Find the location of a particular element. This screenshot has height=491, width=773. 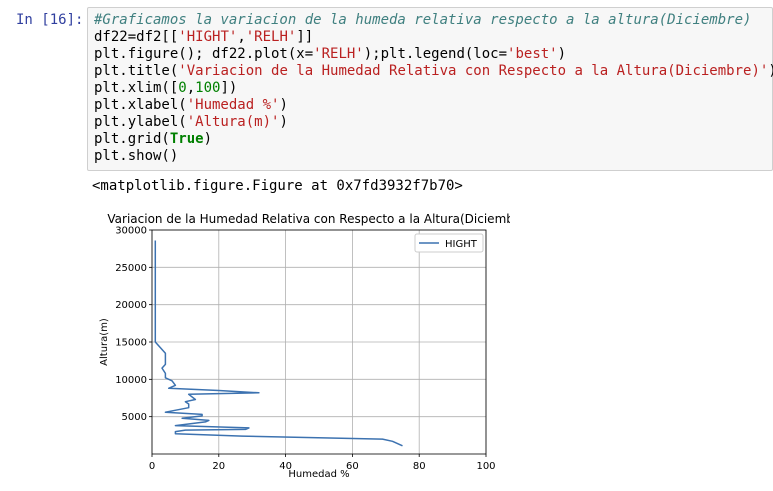

code-token: 'HIGHT' is located at coordinates (208, 37).